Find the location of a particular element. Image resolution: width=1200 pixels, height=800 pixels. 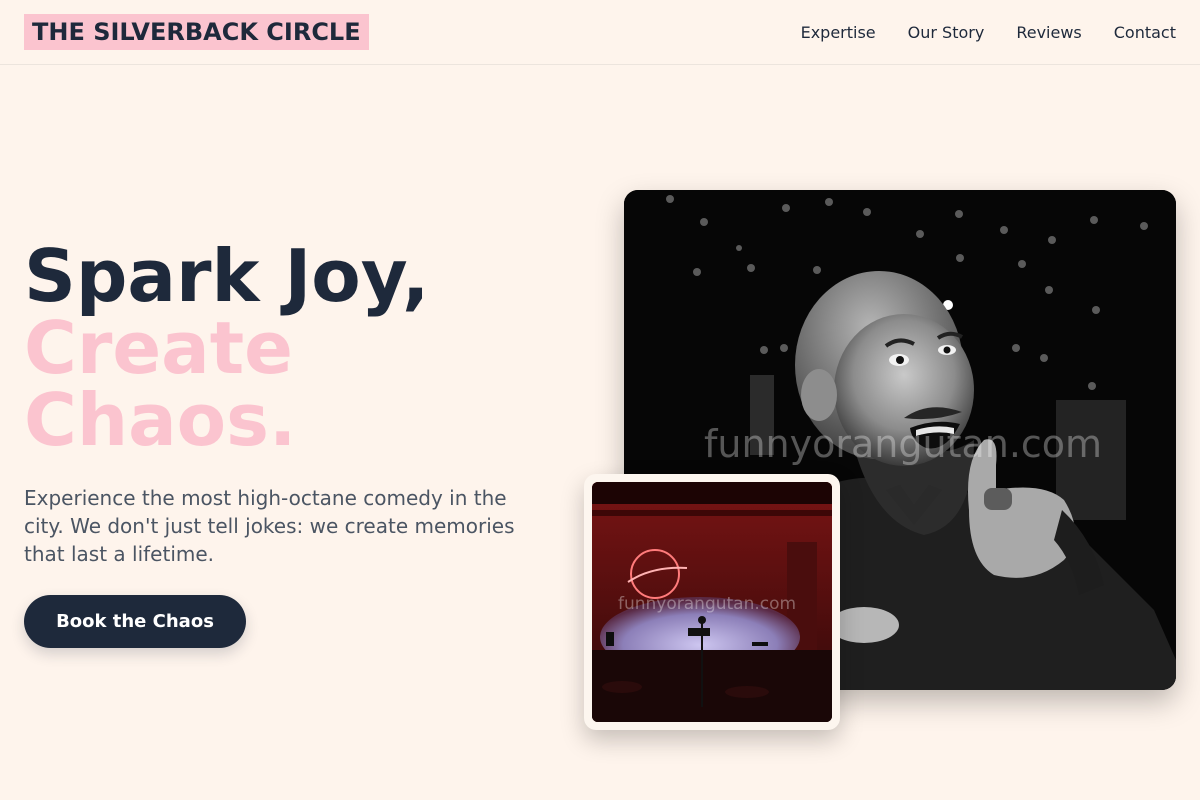

hero-headline: Spark Joy, Create Chaos. is located at coordinates (226, 348).